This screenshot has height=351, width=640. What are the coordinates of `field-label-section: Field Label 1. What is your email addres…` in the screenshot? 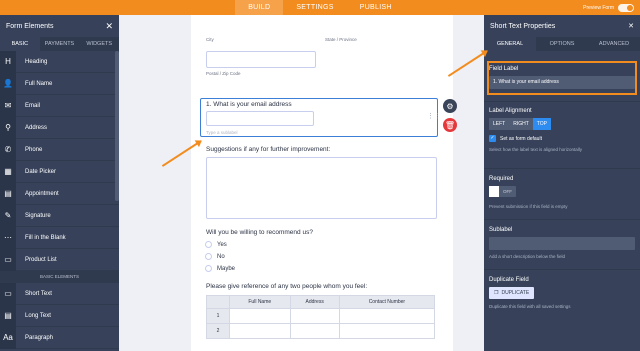 It's located at (562, 77).